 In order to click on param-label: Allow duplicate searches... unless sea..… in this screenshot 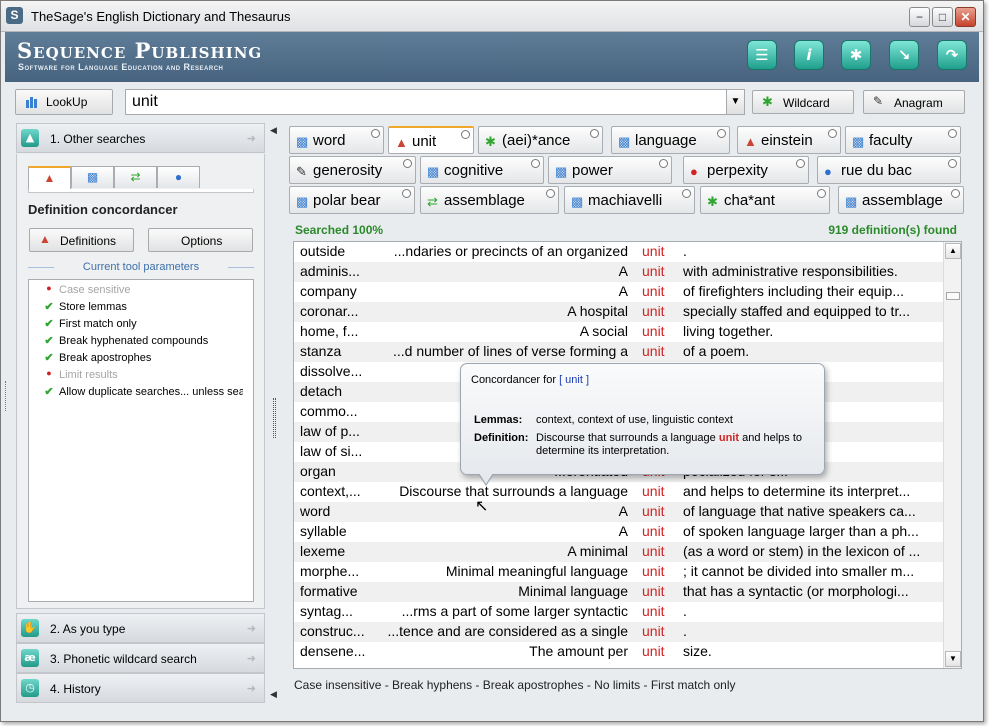, I will do `click(151, 392)`.